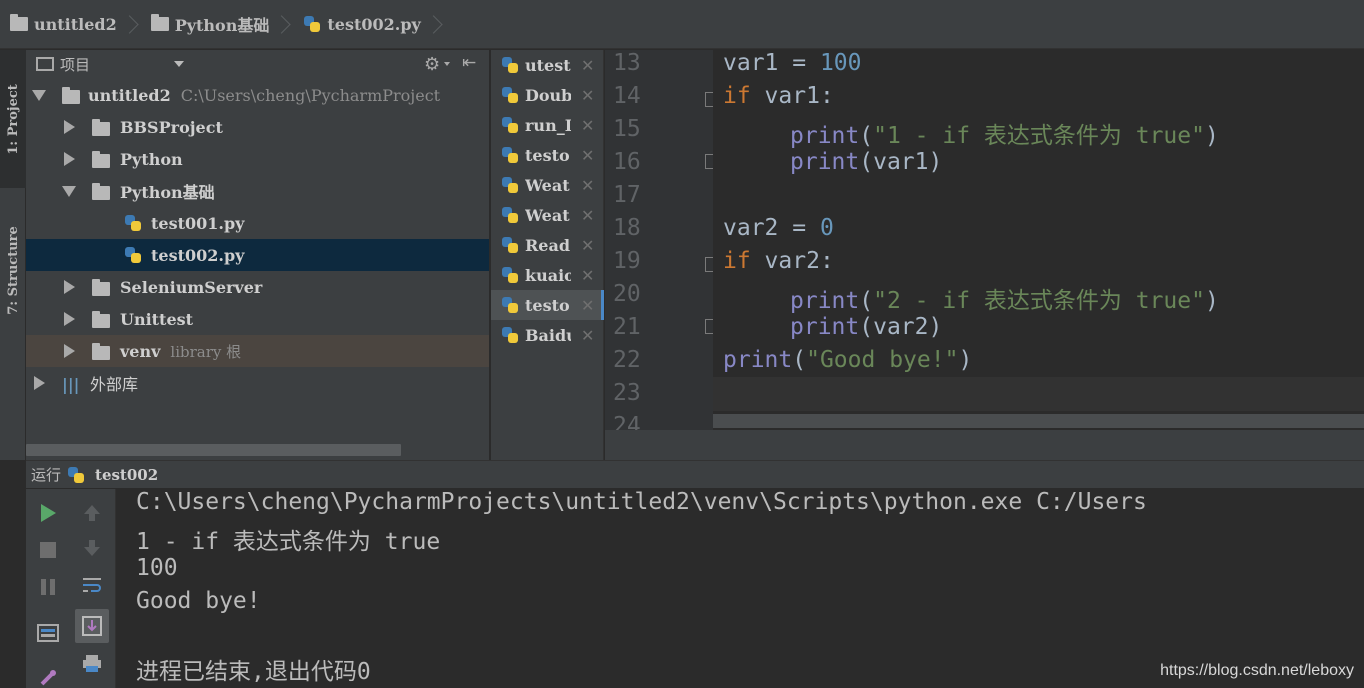 The height and width of the screenshot is (688, 1364). I want to click on open-file-tab: Baidu ✕, so click(547, 335).